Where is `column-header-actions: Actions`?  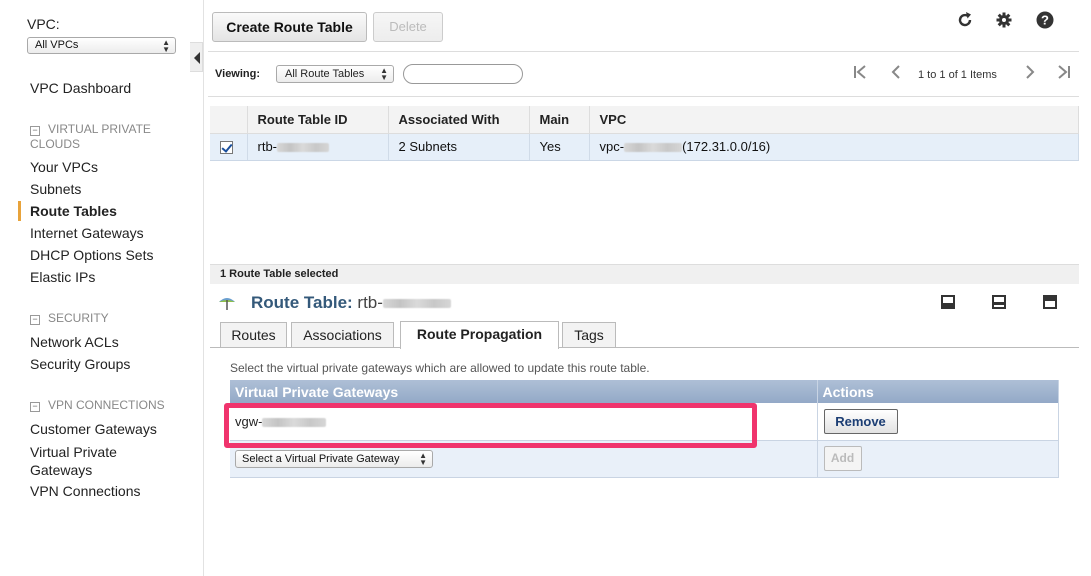 column-header-actions: Actions is located at coordinates (938, 391).